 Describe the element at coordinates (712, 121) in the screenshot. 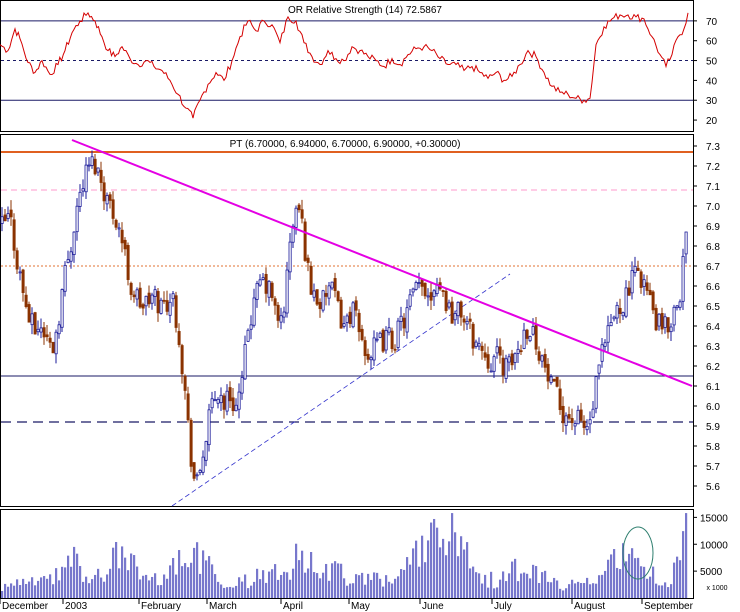

I see `rsi-tick-label: 20` at that location.